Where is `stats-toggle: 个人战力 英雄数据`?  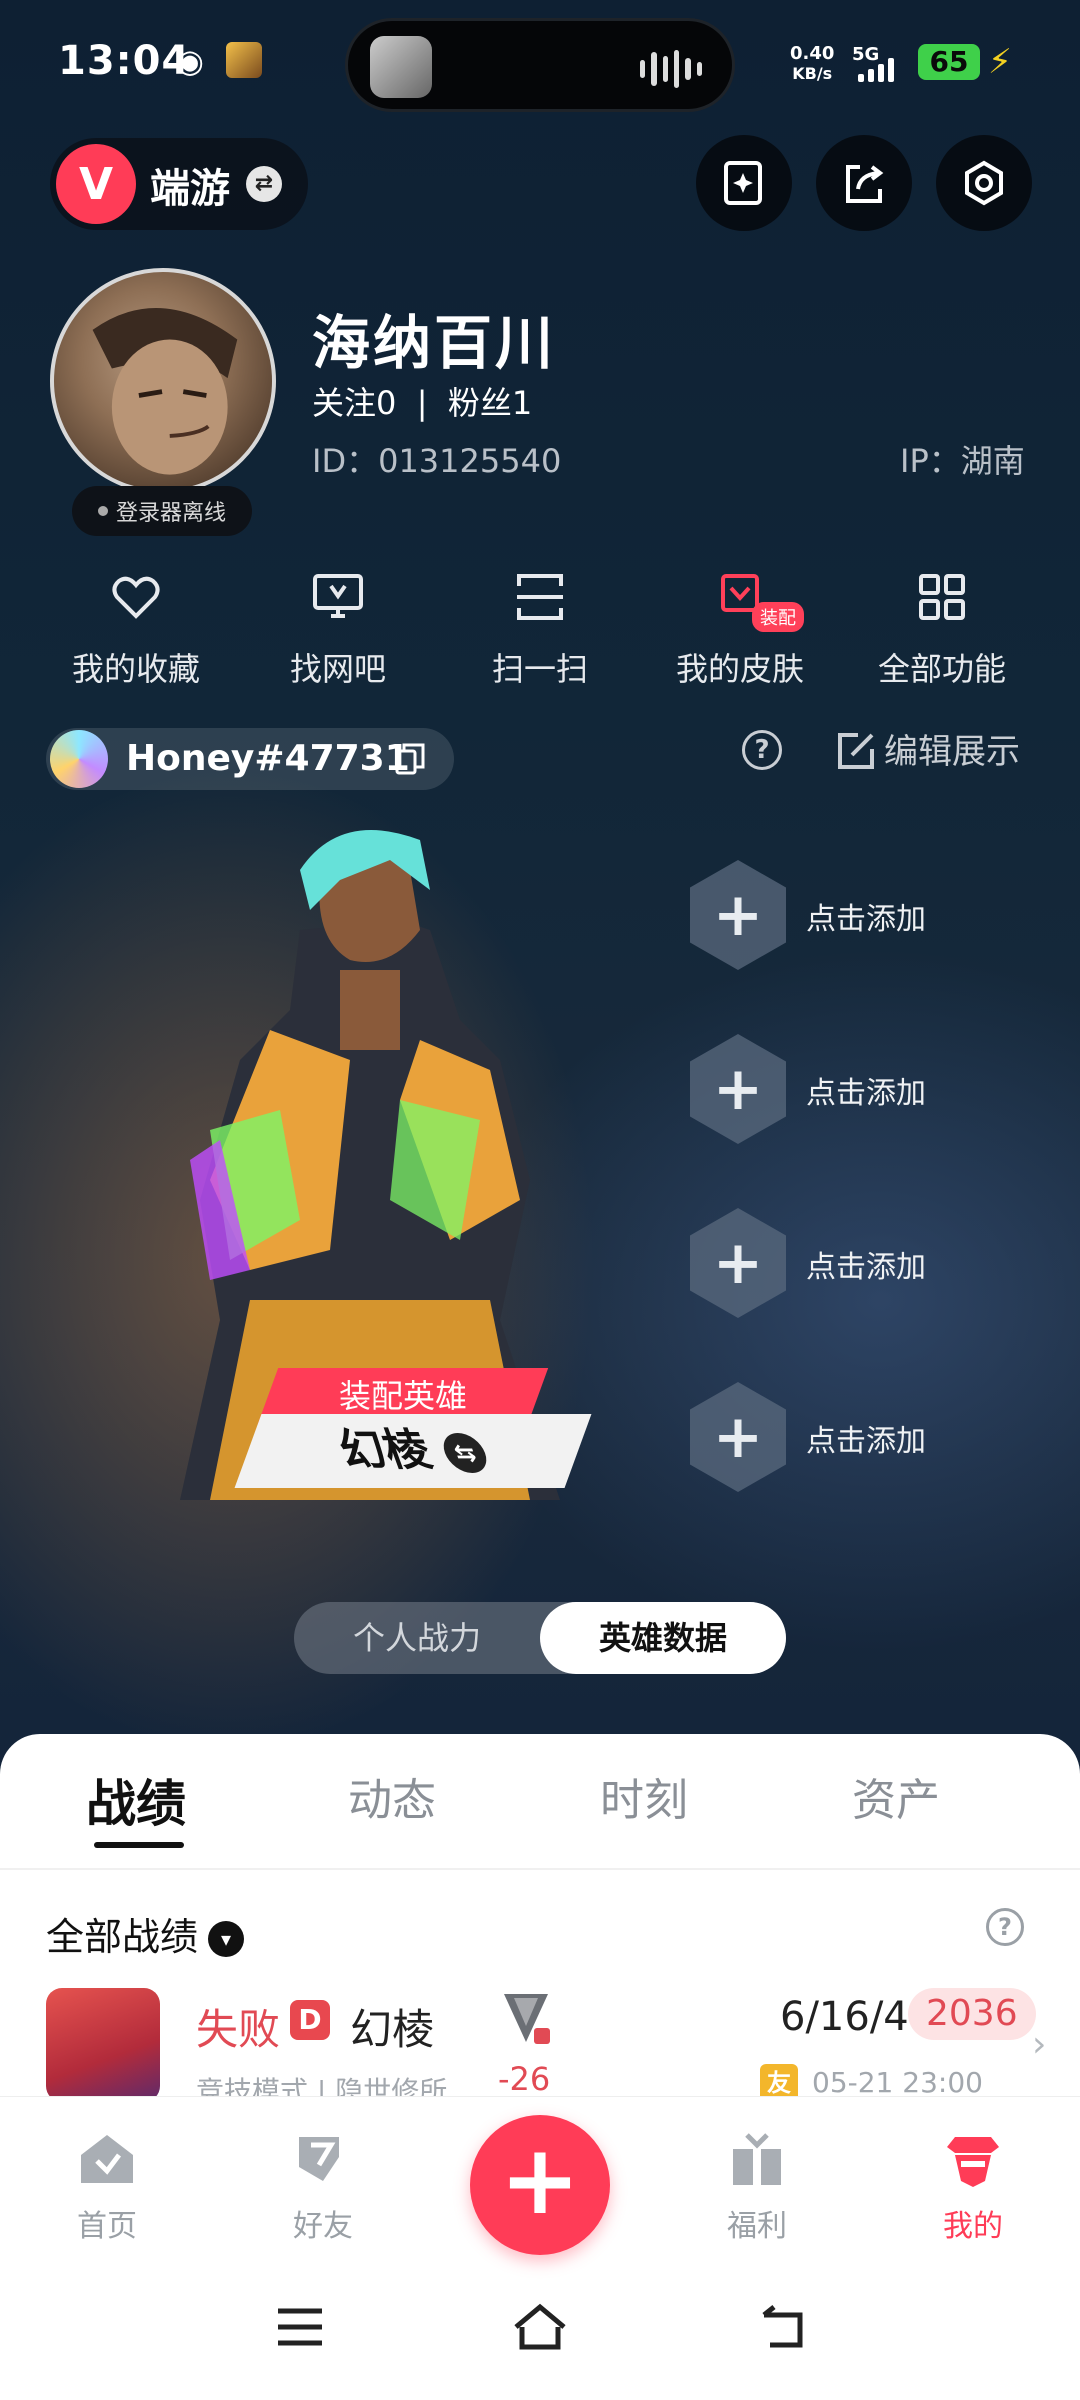
stats-toggle: 个人战力 英雄数据 is located at coordinates (540, 1638).